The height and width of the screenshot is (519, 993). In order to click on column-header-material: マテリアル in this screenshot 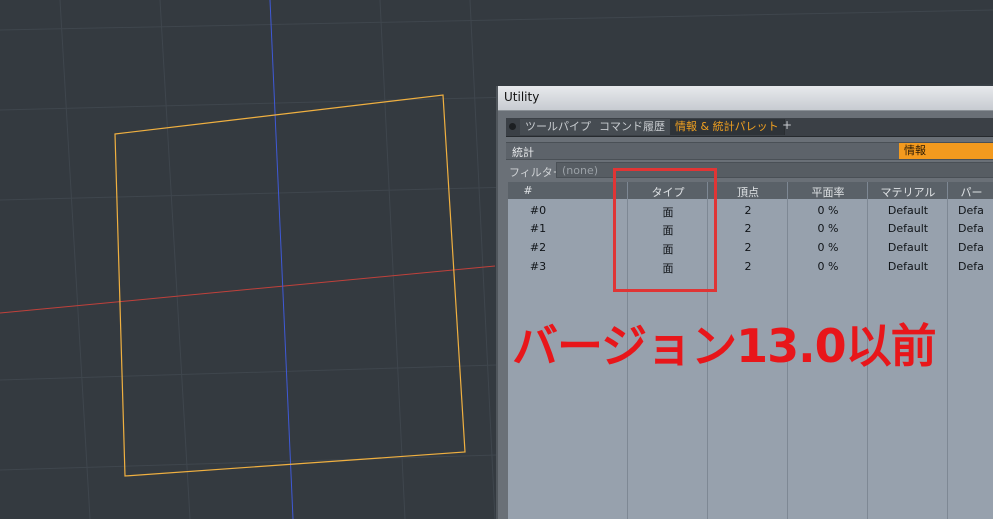, I will do `click(908, 192)`.